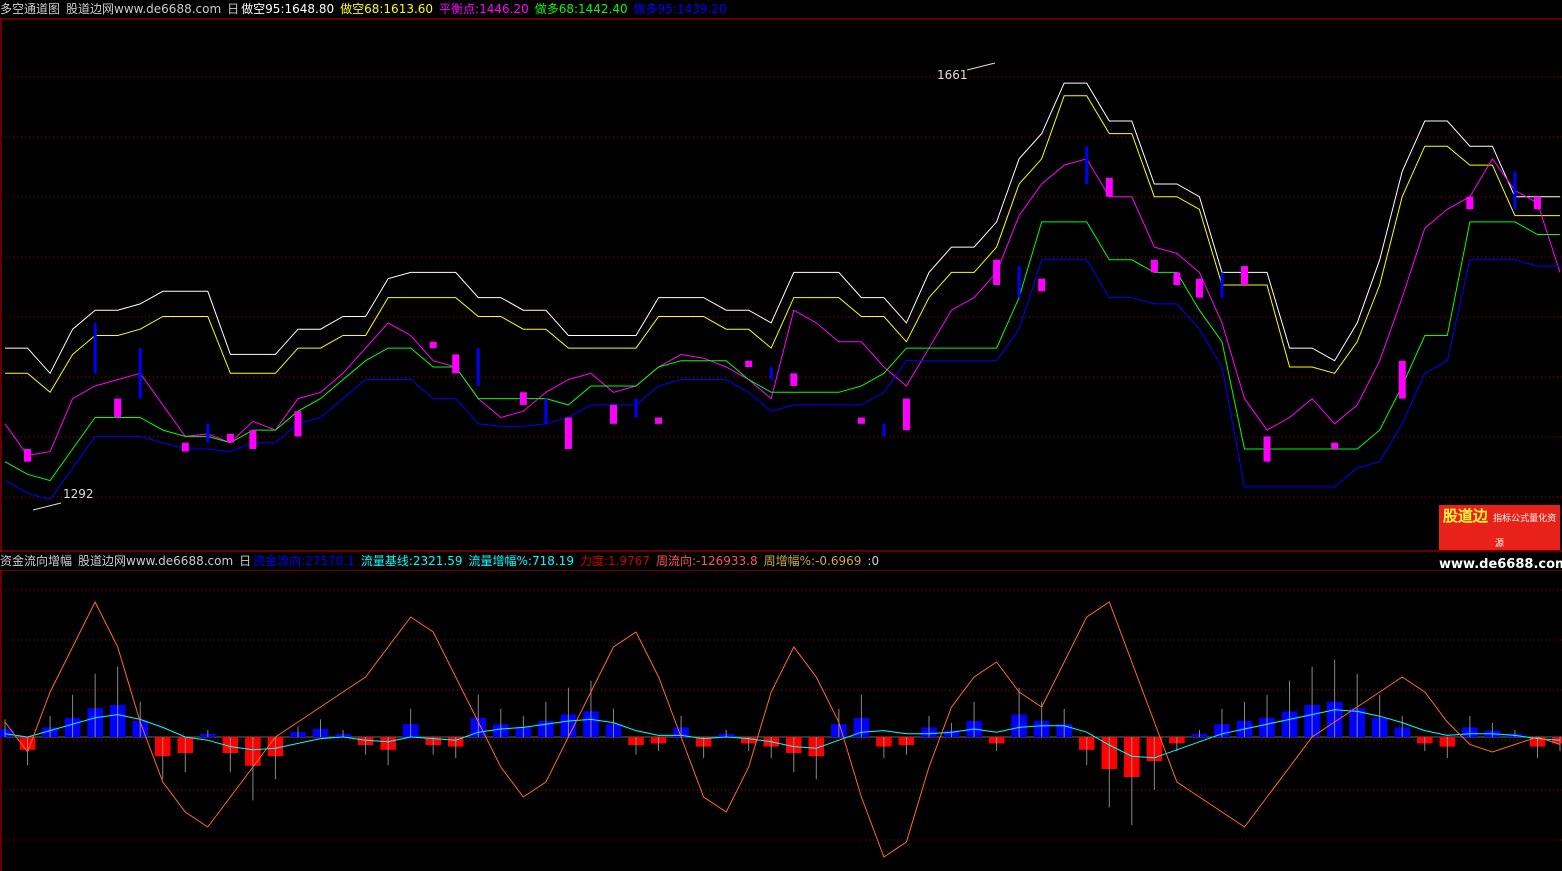  Describe the element at coordinates (1465, 516) in the screenshot. I see `watermark-brand: 股道边` at that location.